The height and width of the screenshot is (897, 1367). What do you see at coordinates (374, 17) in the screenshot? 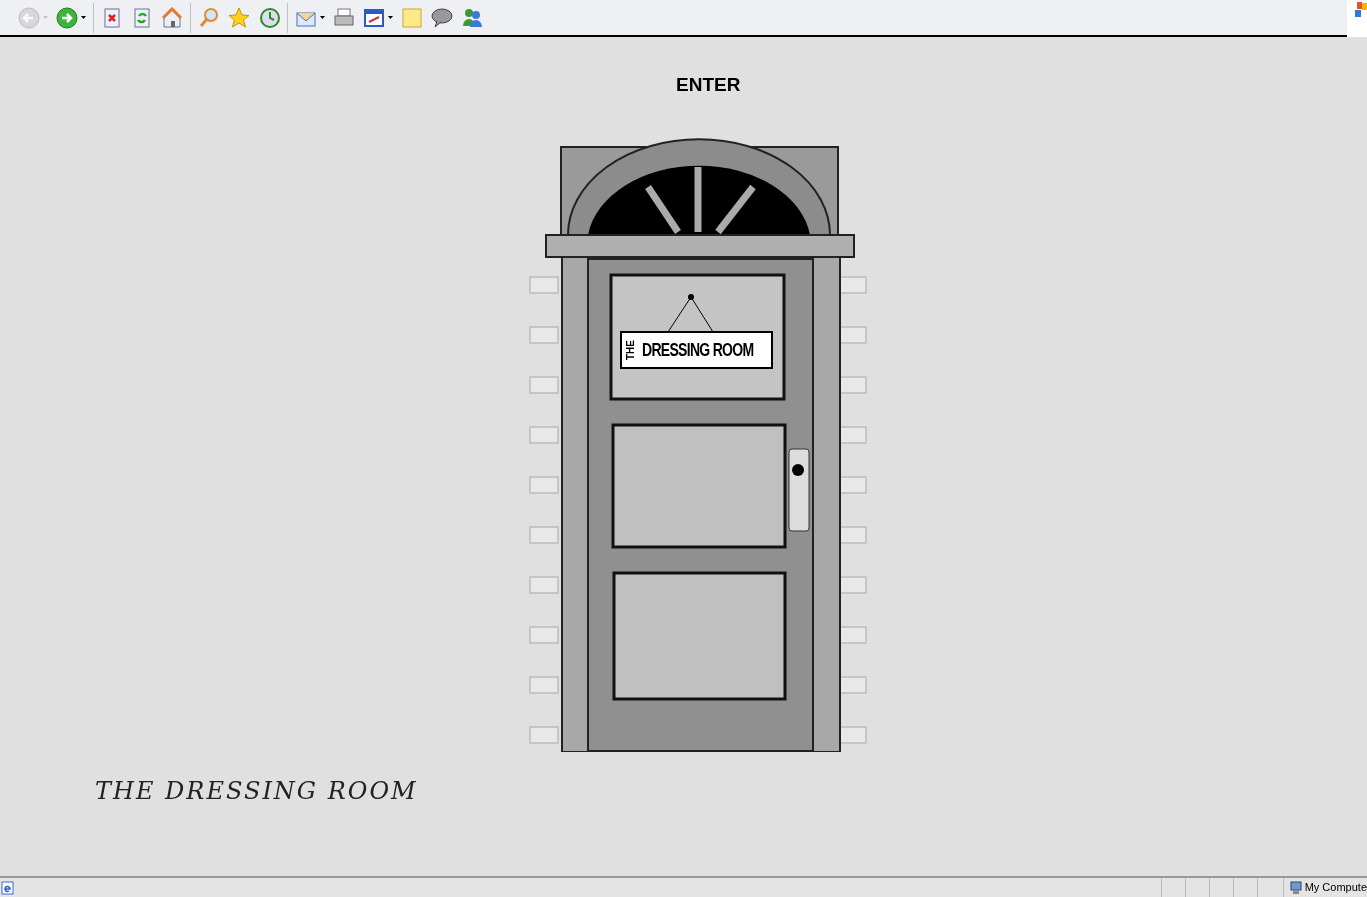
I see `edit-icon` at bounding box center [374, 17].